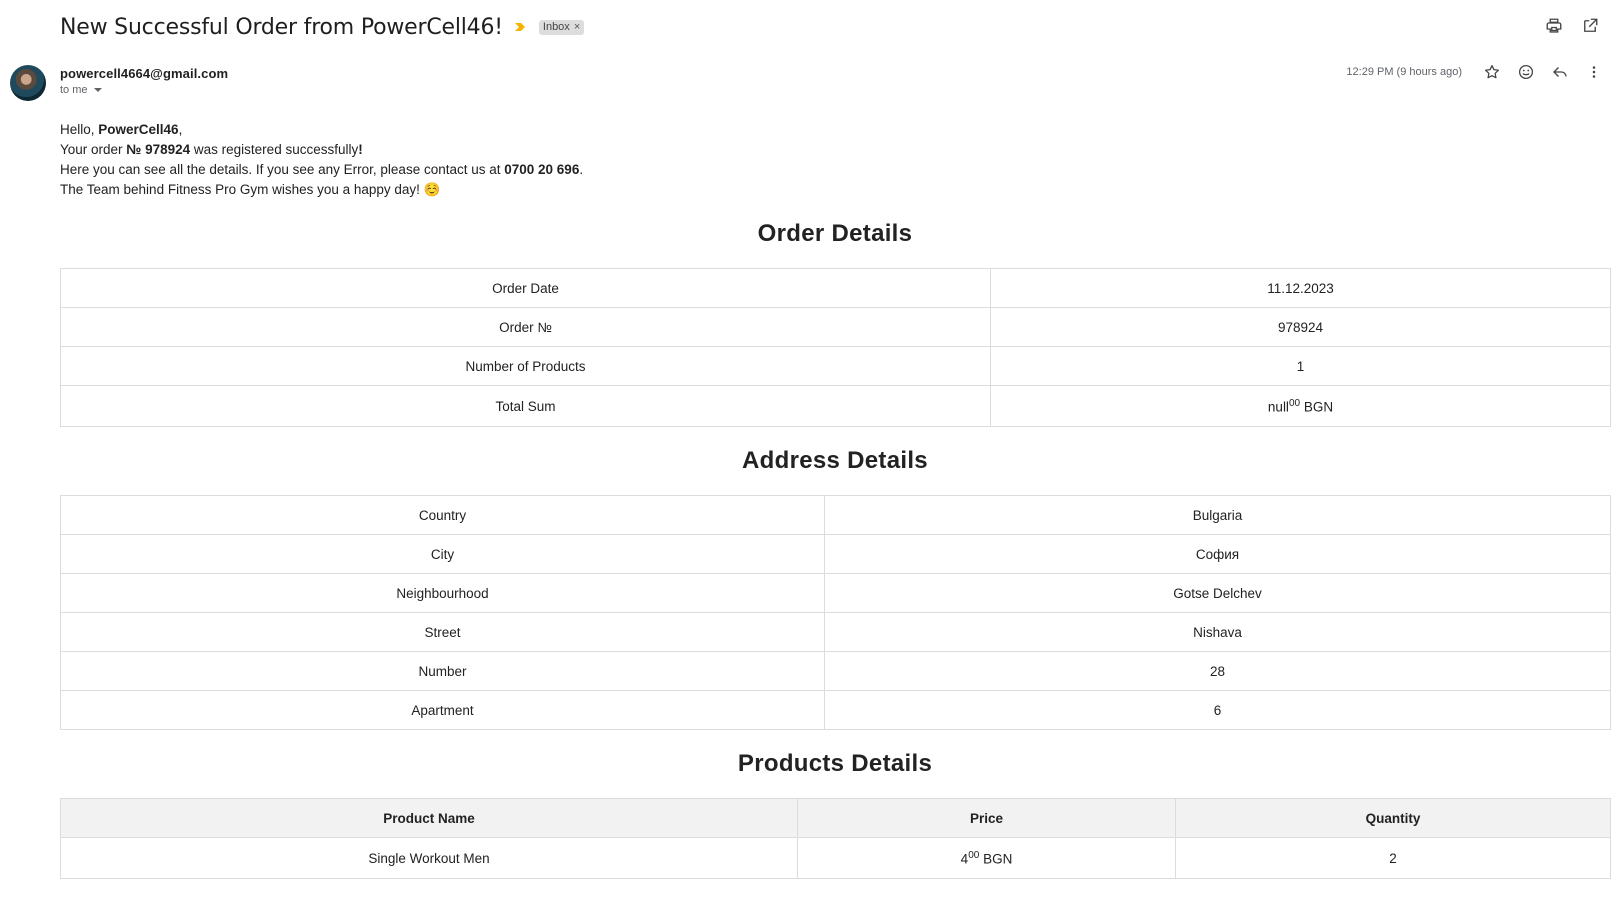 This screenshot has width=1614, height=905. What do you see at coordinates (1317, 407) in the screenshot?
I see `total-sum-unit: BGN` at bounding box center [1317, 407].